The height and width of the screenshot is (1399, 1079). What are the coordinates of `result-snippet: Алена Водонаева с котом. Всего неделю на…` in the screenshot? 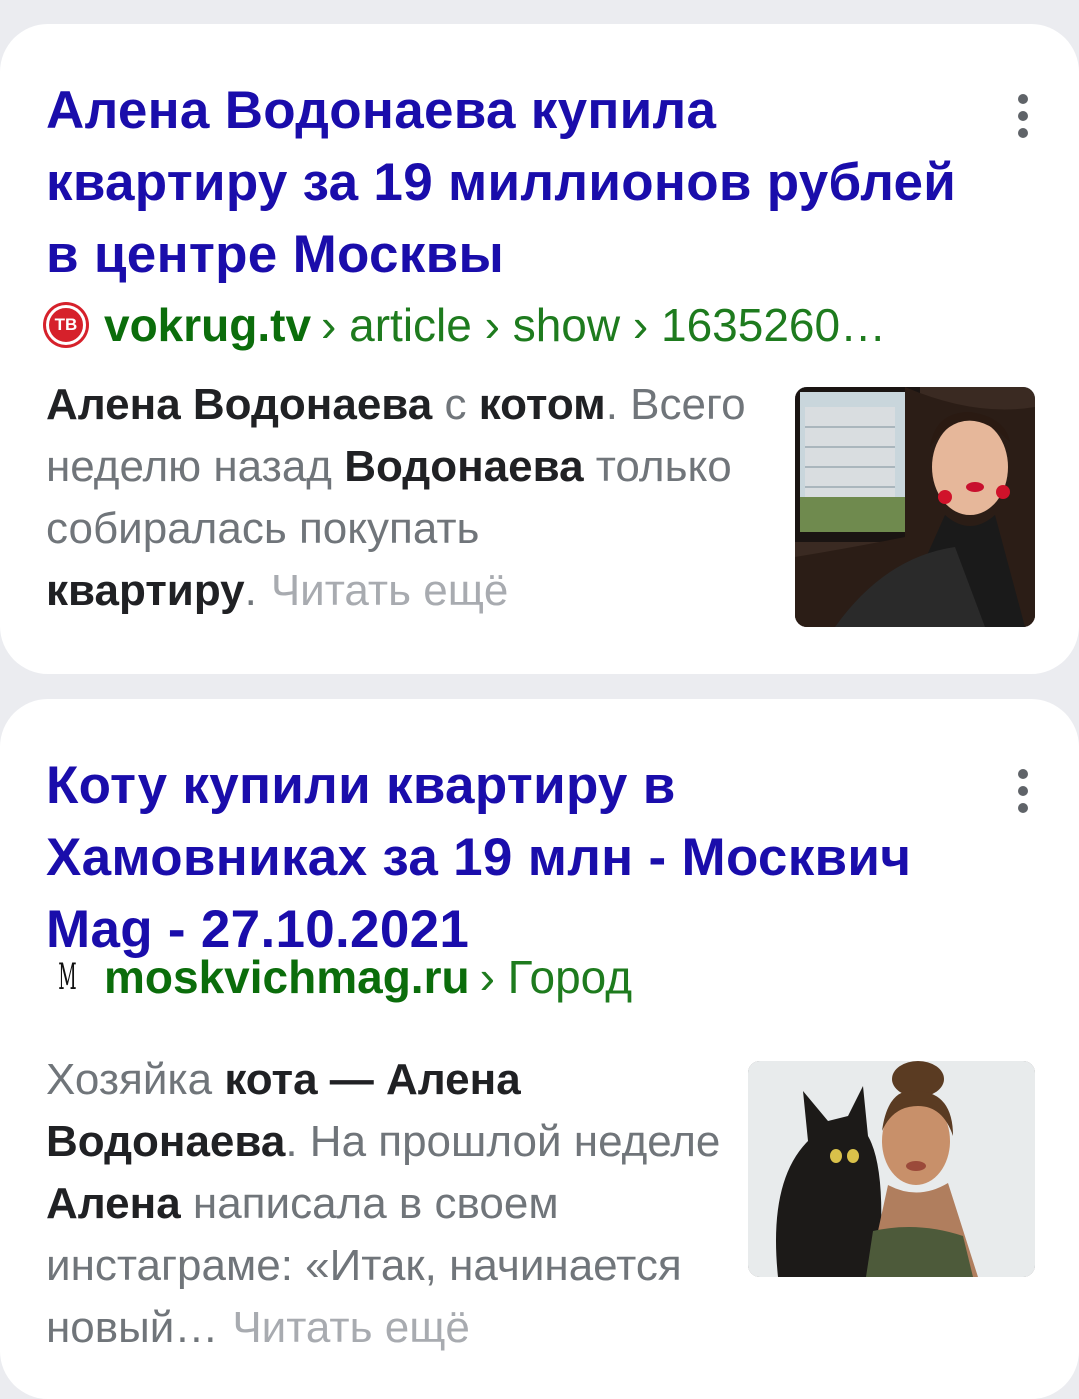 It's located at (411, 498).